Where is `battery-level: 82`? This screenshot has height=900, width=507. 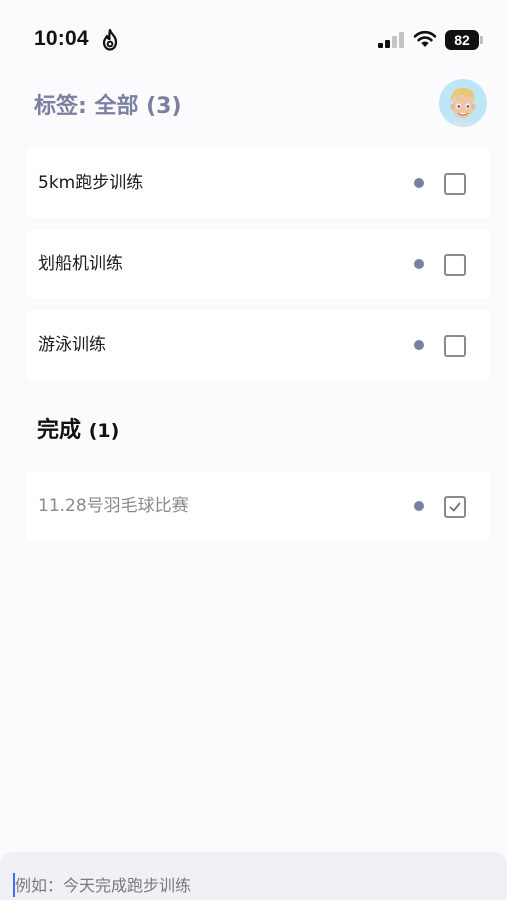 battery-level: 82 is located at coordinates (462, 40).